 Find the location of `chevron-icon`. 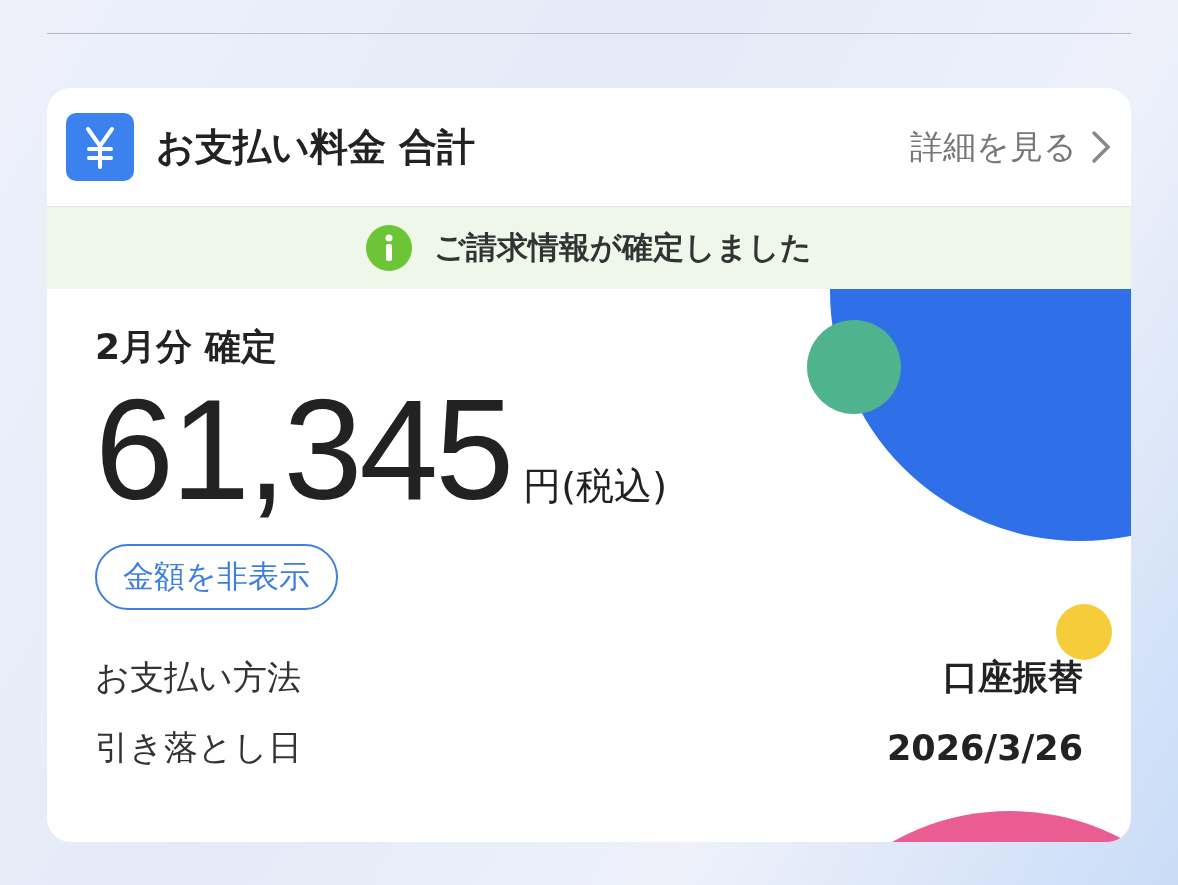

chevron-icon is located at coordinates (1101, 147).